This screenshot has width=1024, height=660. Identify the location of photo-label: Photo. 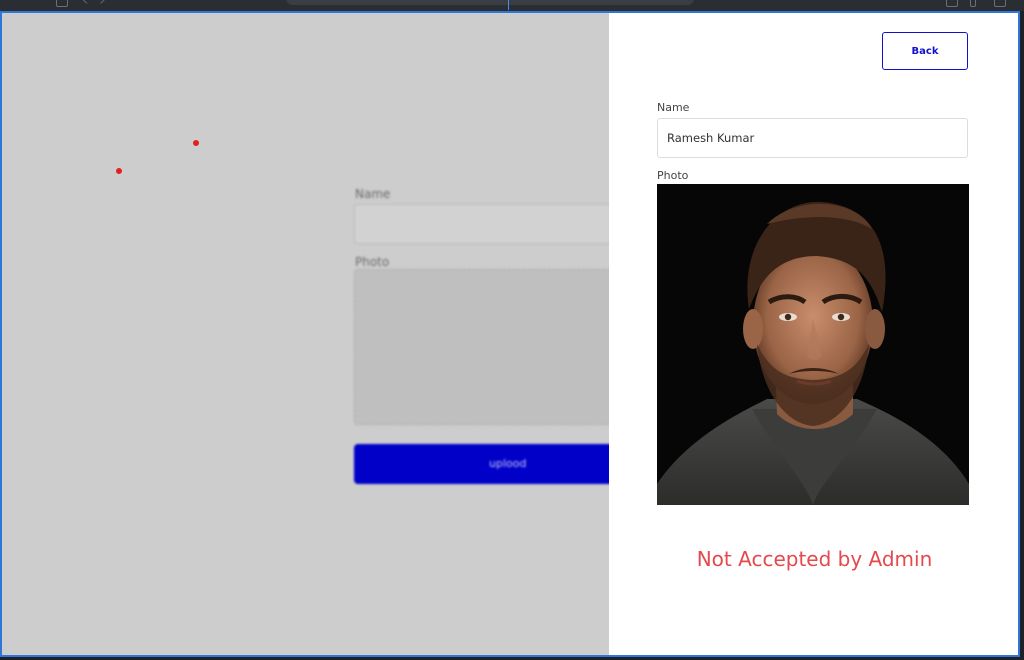
(673, 175).